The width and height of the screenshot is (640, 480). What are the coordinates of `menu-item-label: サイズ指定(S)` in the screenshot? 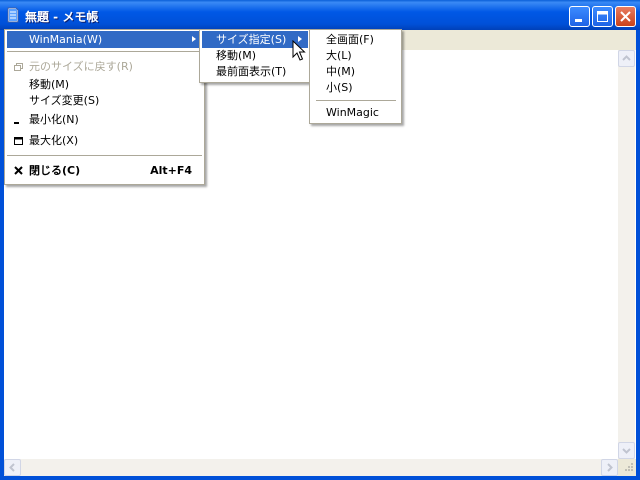 It's located at (251, 39).